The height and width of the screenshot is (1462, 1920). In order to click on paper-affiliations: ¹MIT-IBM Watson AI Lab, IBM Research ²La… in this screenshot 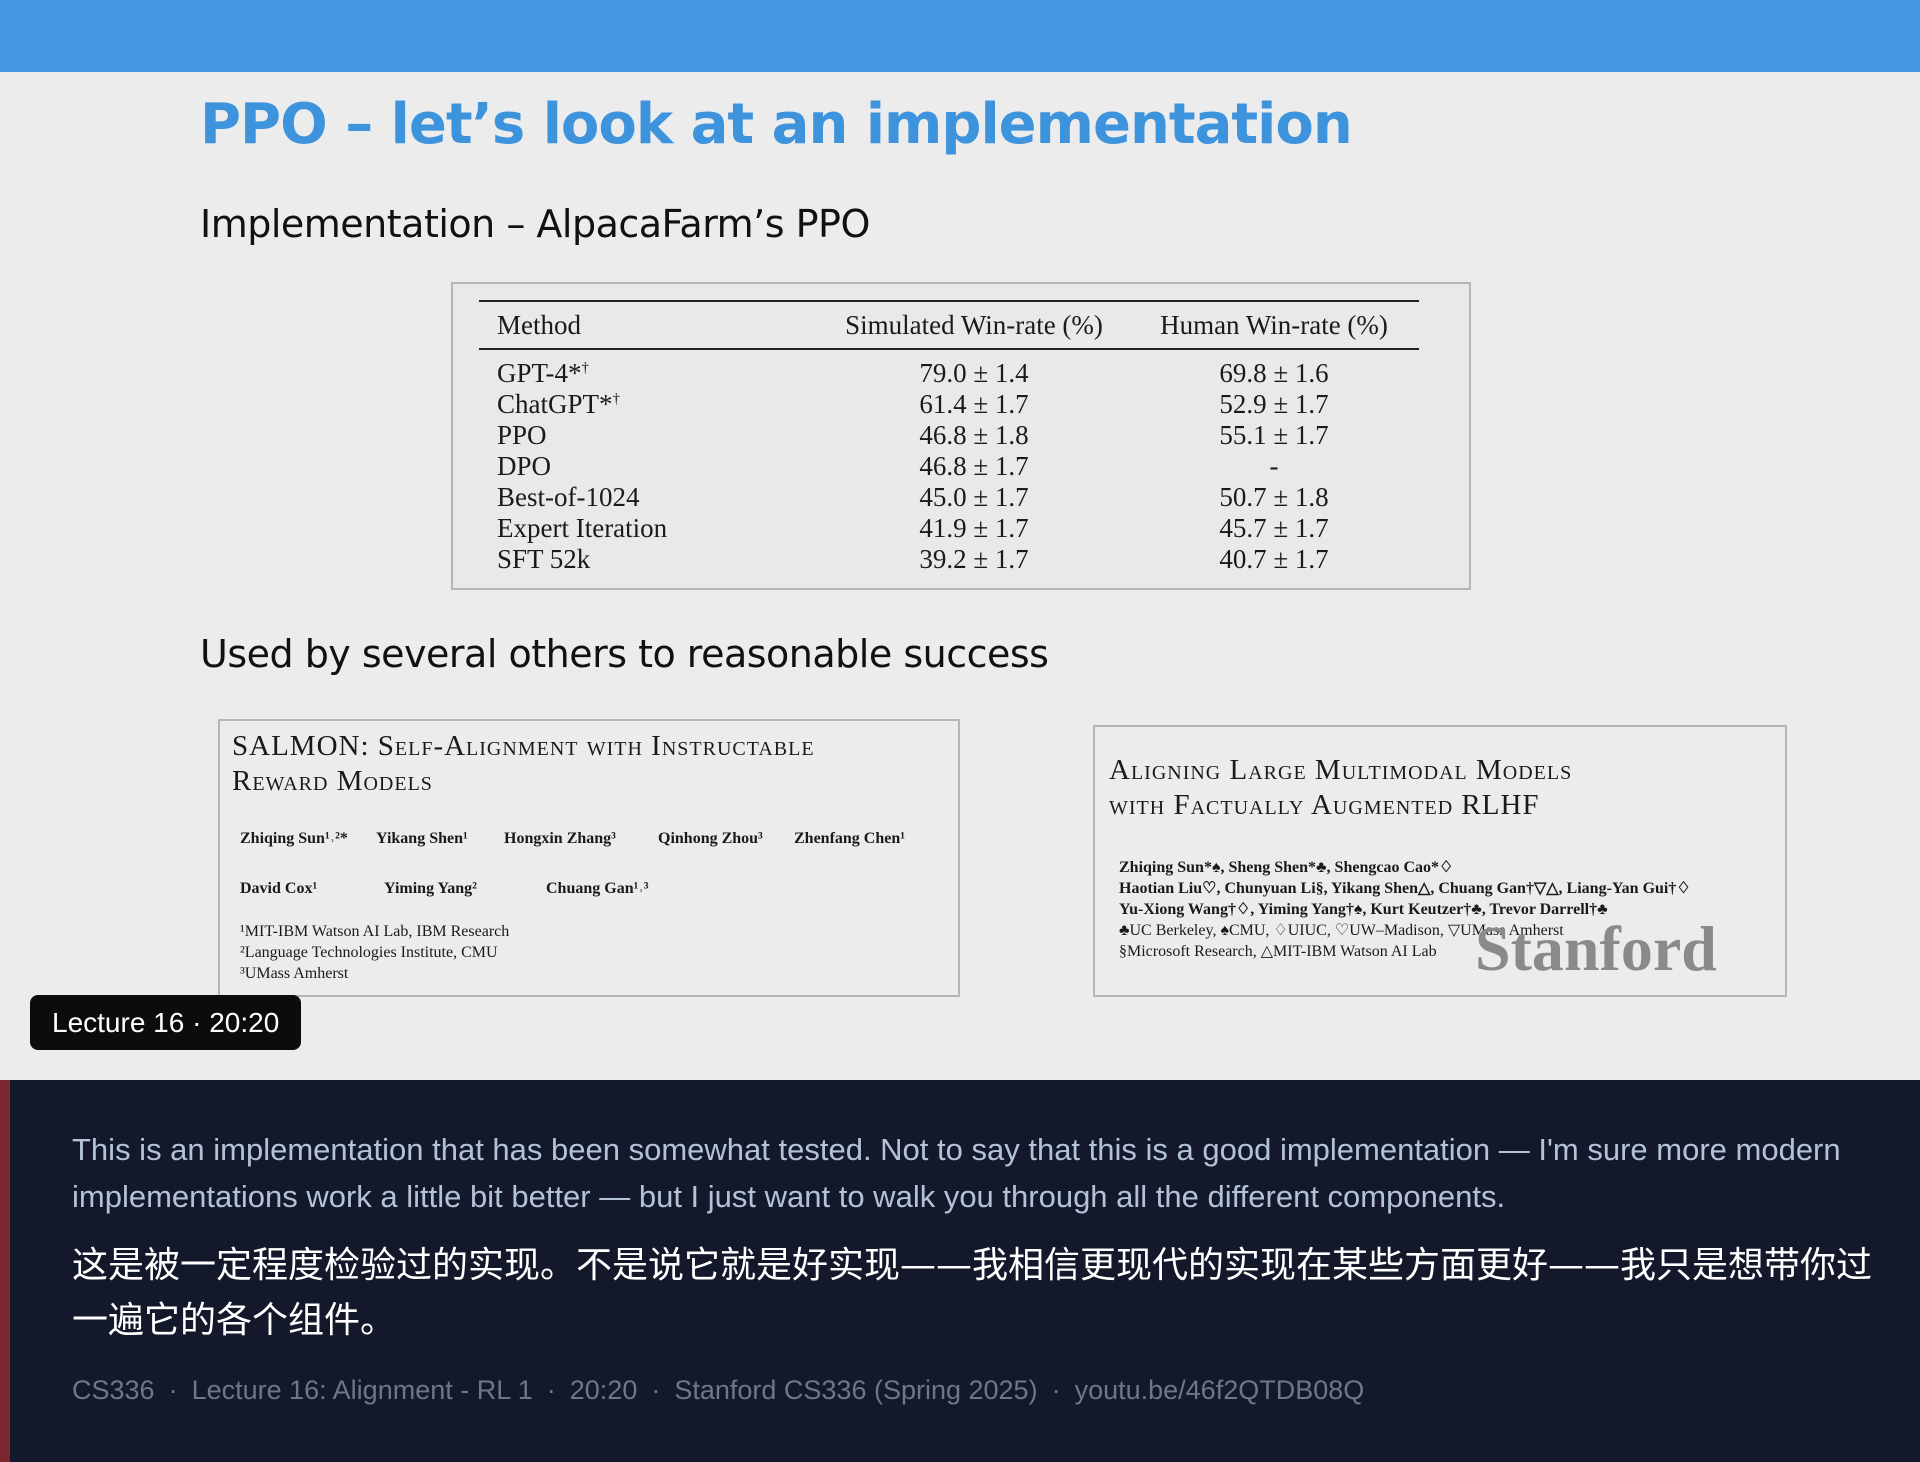, I will do `click(375, 952)`.